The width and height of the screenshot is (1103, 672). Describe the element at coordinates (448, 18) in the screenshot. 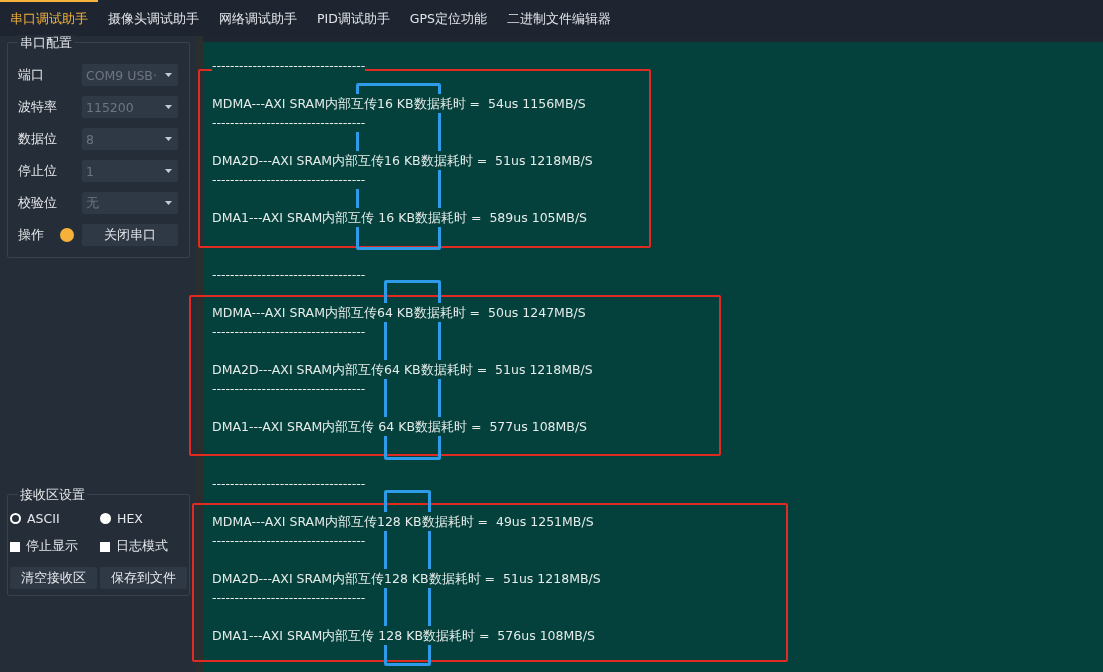

I see `tab: GPS定位功能` at that location.